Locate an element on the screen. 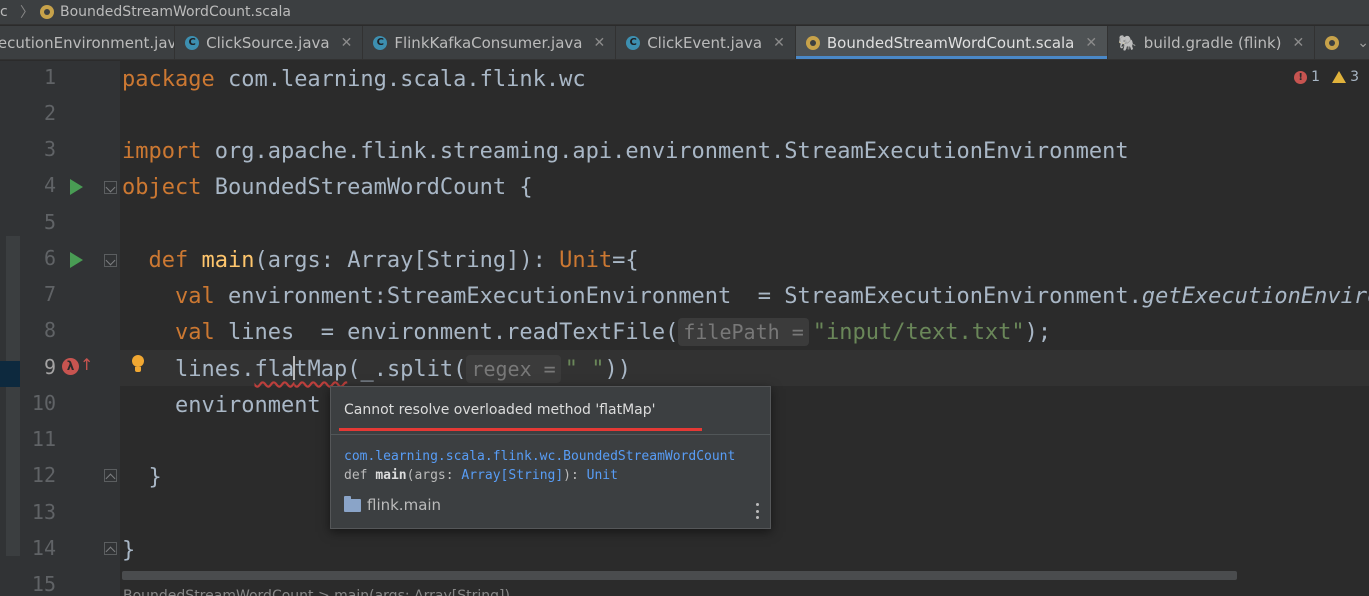 Image resolution: width=1369 pixels, height=596 pixels. strip-scroll-mark is located at coordinates (13, 396).